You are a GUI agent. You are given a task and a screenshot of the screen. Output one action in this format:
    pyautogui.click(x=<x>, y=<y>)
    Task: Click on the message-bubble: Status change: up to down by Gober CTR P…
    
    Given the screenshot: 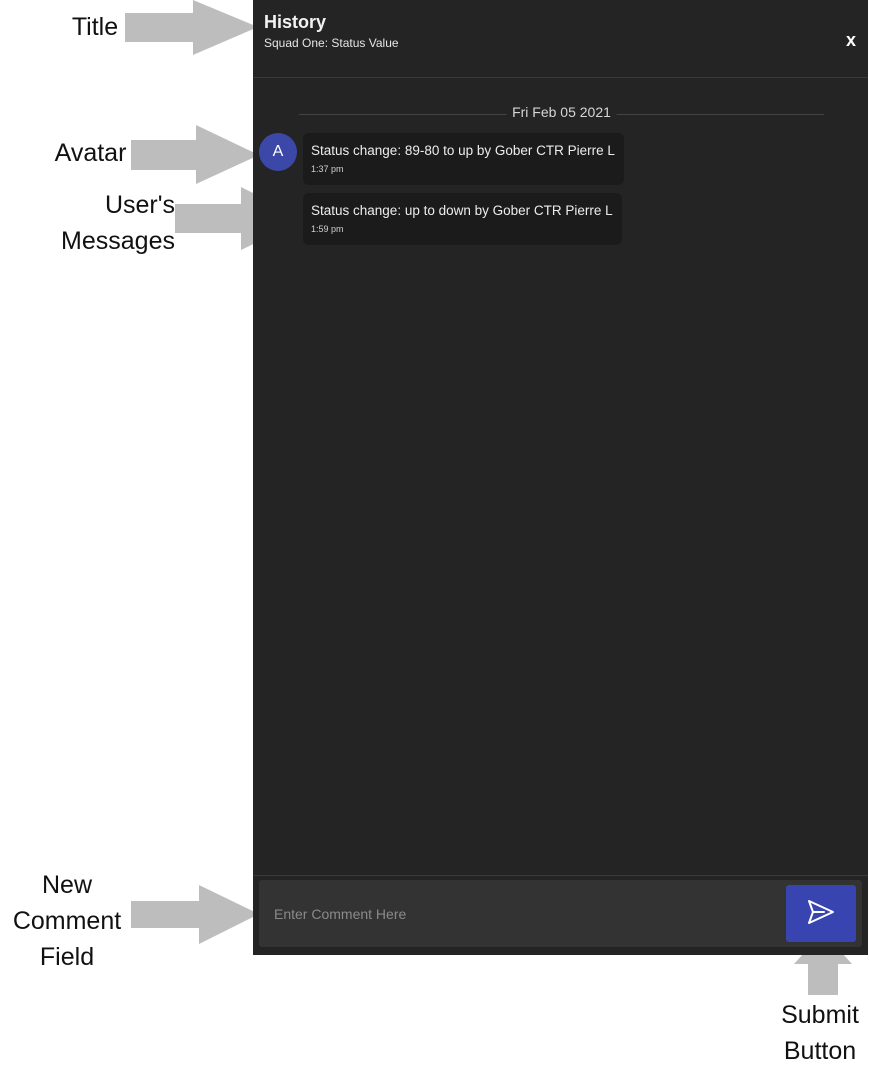 What is the action you would take?
    pyautogui.click(x=462, y=219)
    